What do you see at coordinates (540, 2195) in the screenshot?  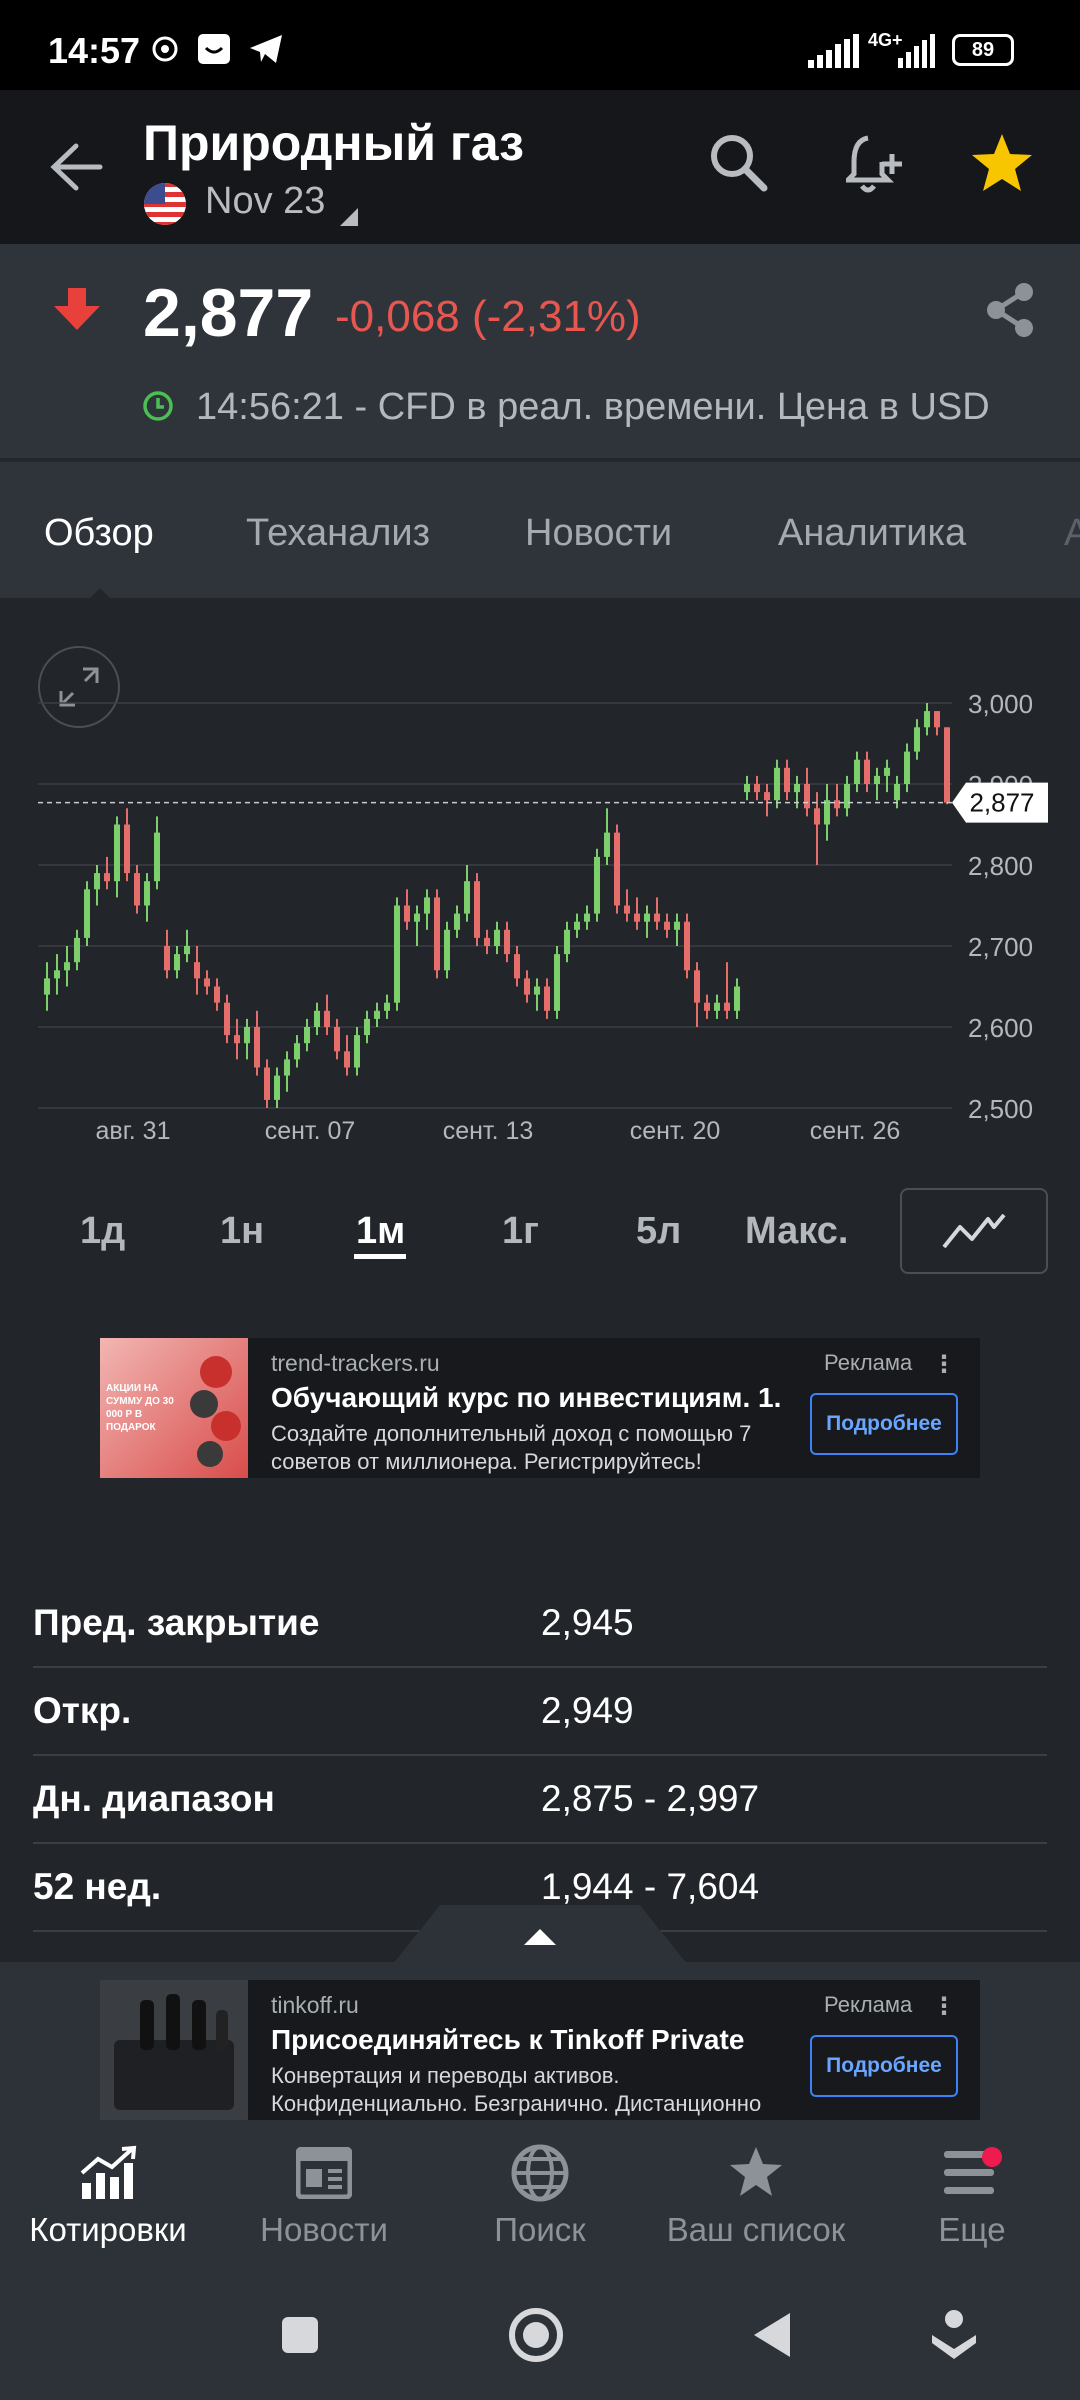 I see `nav-search: Поиск` at bounding box center [540, 2195].